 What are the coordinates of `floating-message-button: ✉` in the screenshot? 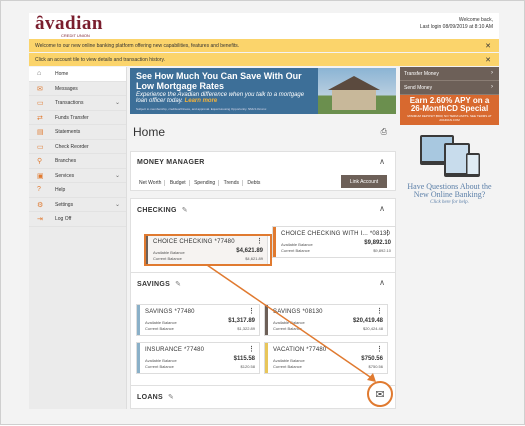 It's located at (380, 394).